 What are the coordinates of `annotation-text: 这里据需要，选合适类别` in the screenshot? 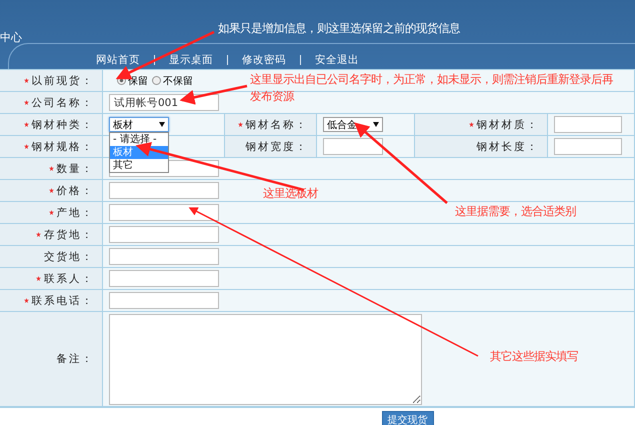 It's located at (515, 212).